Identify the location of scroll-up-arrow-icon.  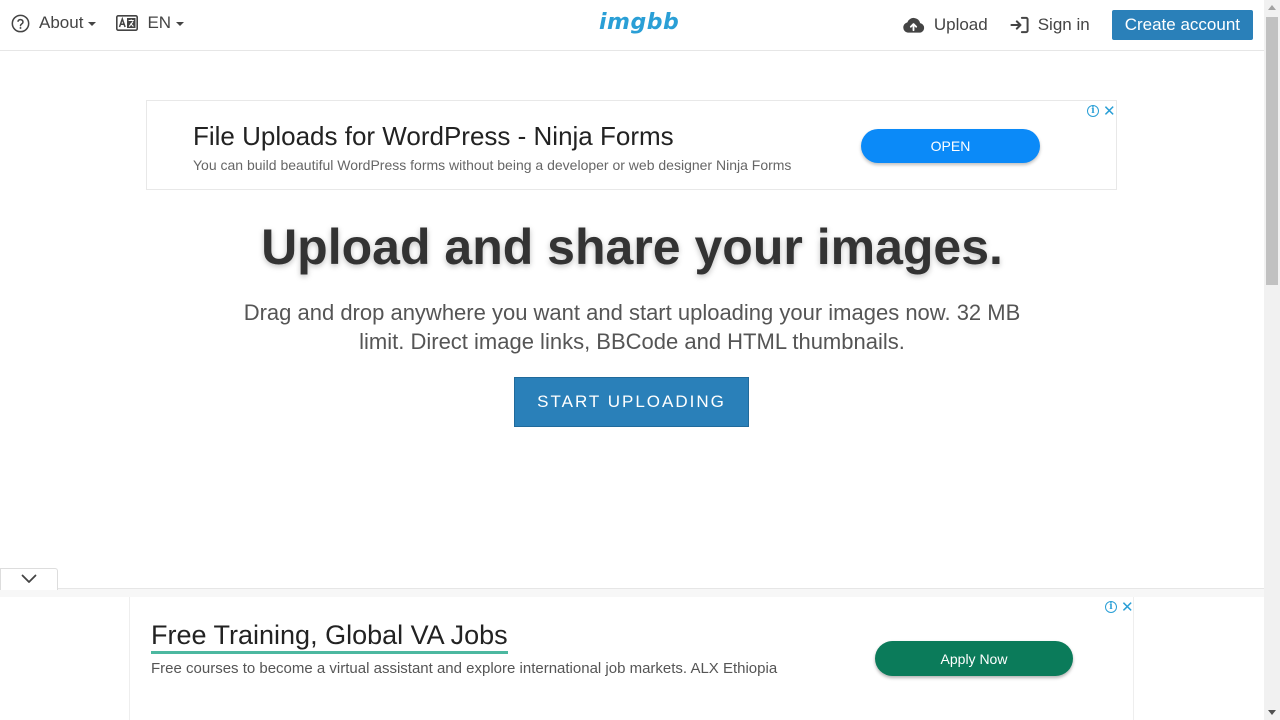
(1272, 7).